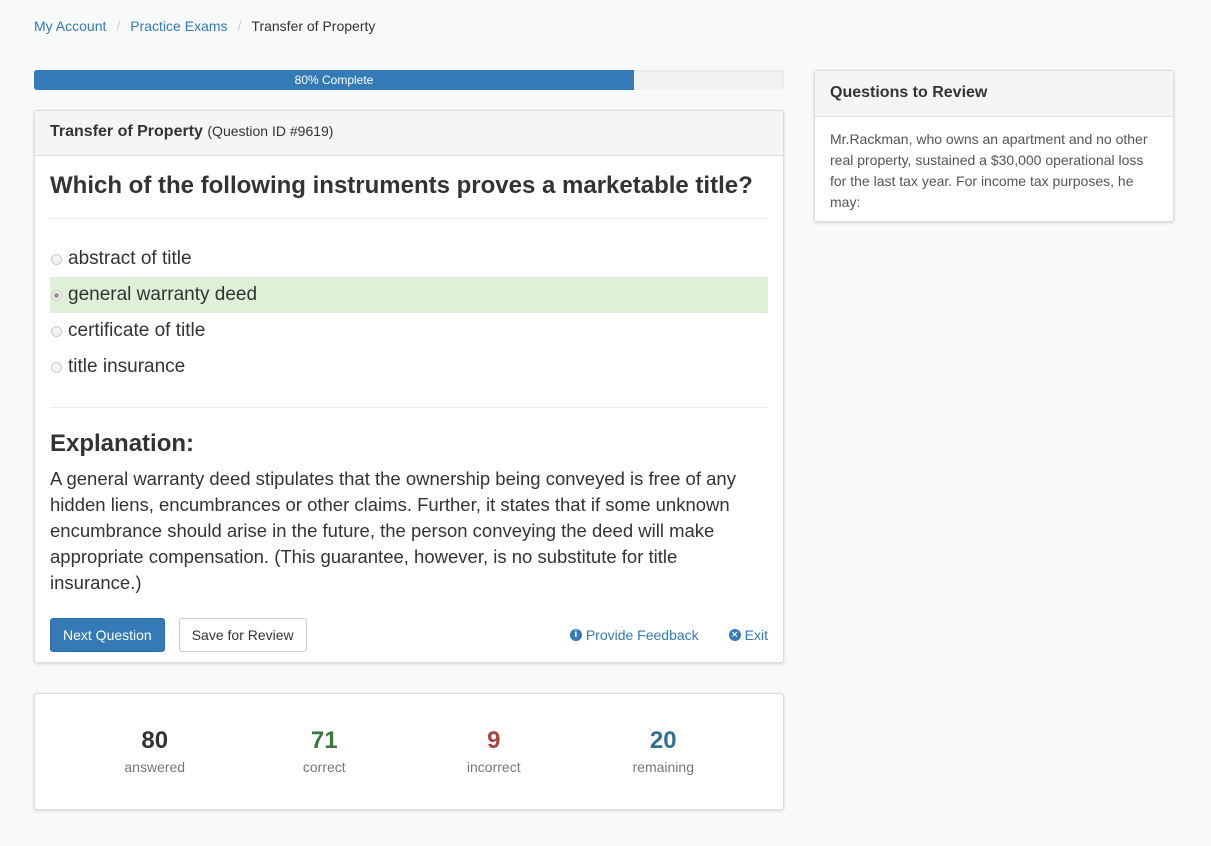 The image size is (1211, 846). I want to click on exit-label: Exit, so click(756, 635).